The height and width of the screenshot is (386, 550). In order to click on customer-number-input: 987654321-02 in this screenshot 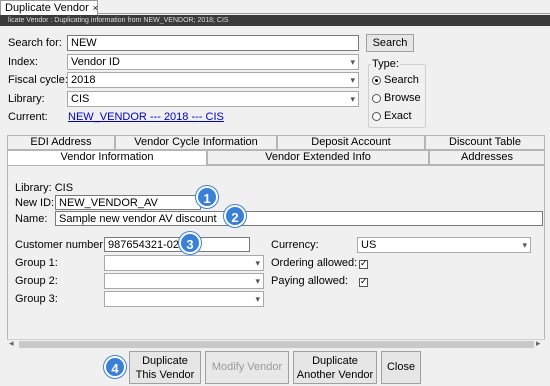, I will do `click(177, 244)`.